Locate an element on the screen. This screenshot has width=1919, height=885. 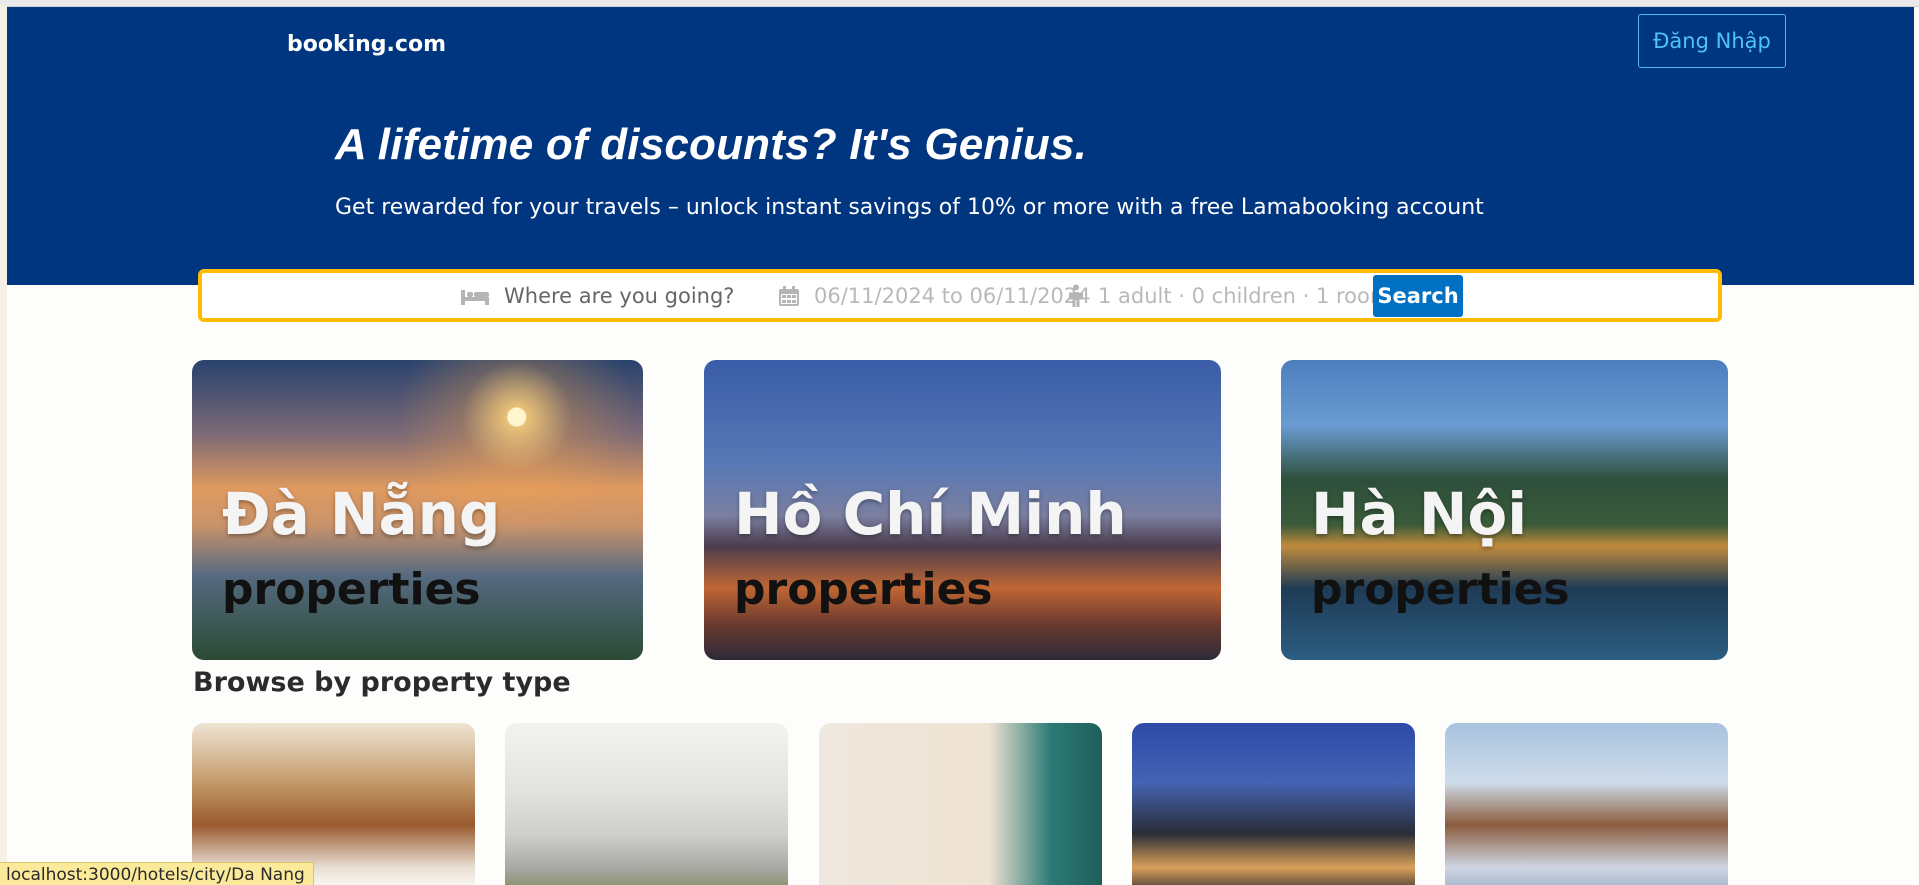
bed-icon is located at coordinates (475, 296).